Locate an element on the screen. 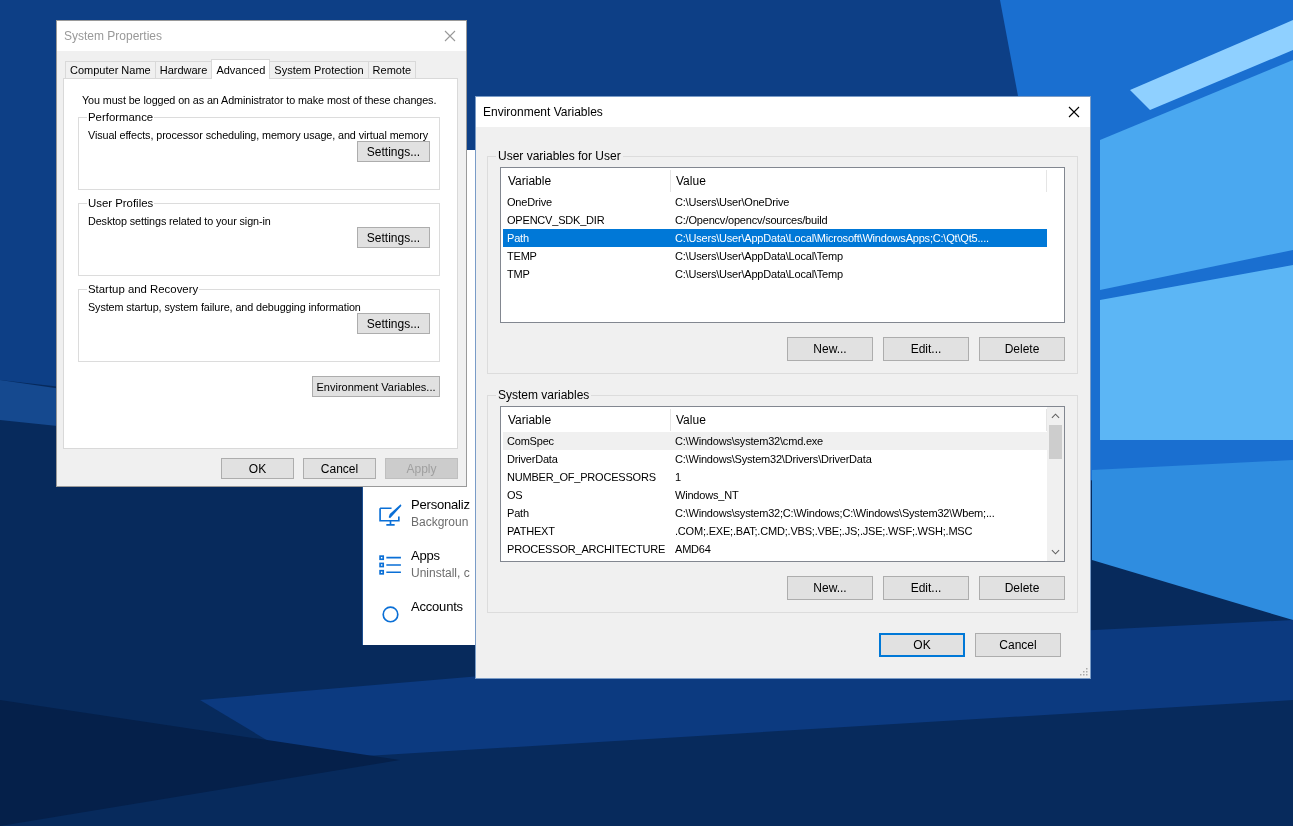 Image resolution: width=1293 pixels, height=826 pixels. list-row: NUMBER_OF_PROCESSORS 1 is located at coordinates (775, 477).